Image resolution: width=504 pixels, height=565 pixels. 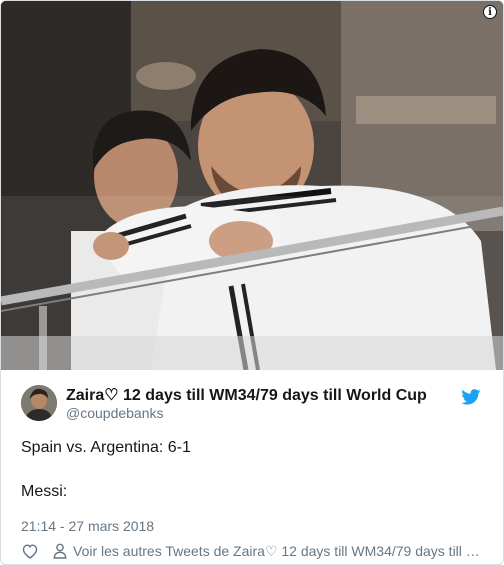 What do you see at coordinates (106, 447) in the screenshot?
I see `tweet-line-1: Spain vs. Argentina: 6-1` at bounding box center [106, 447].